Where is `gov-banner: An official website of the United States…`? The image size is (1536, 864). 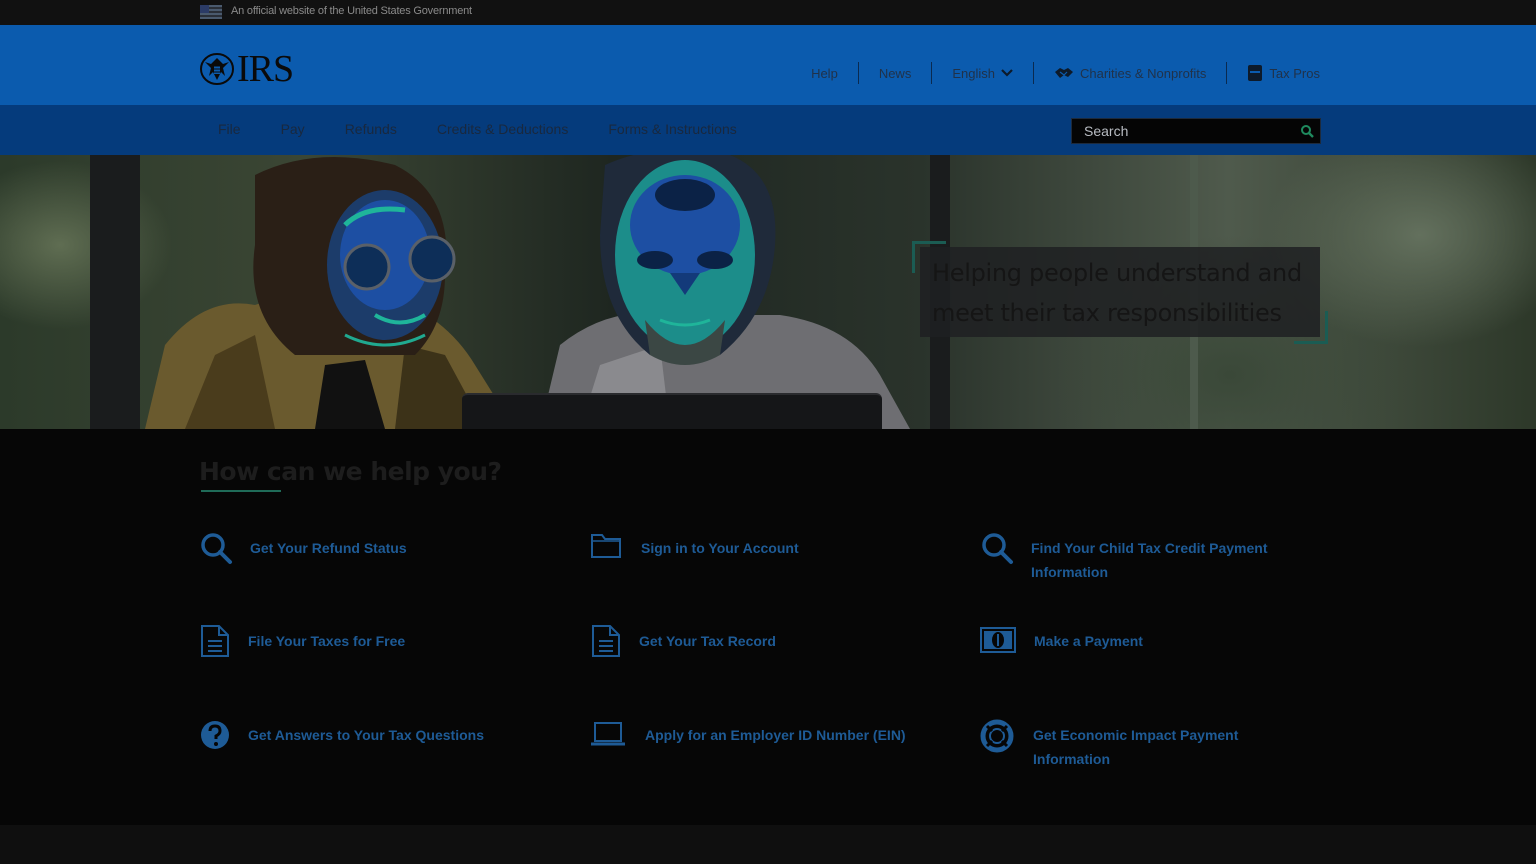
gov-banner: An official website of the United States… is located at coordinates (768, 12).